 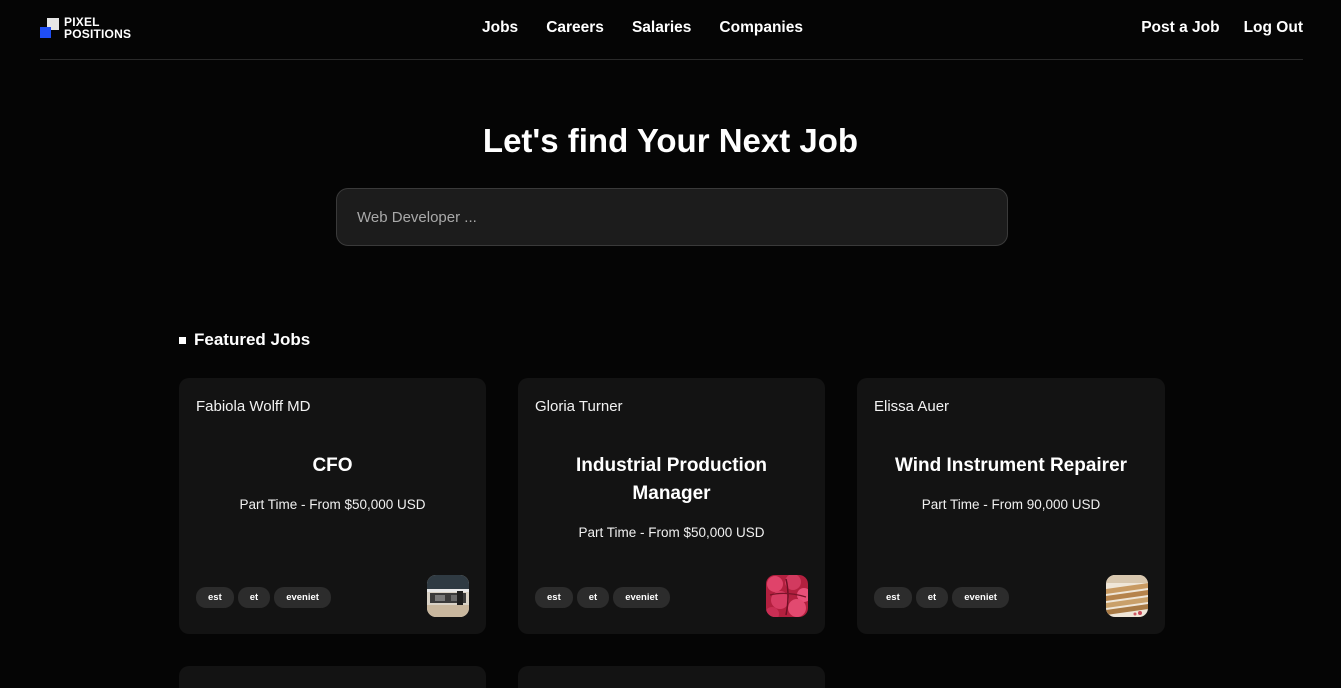 I want to click on logo-text-line2: POSITIONS, so click(x=98, y=34).